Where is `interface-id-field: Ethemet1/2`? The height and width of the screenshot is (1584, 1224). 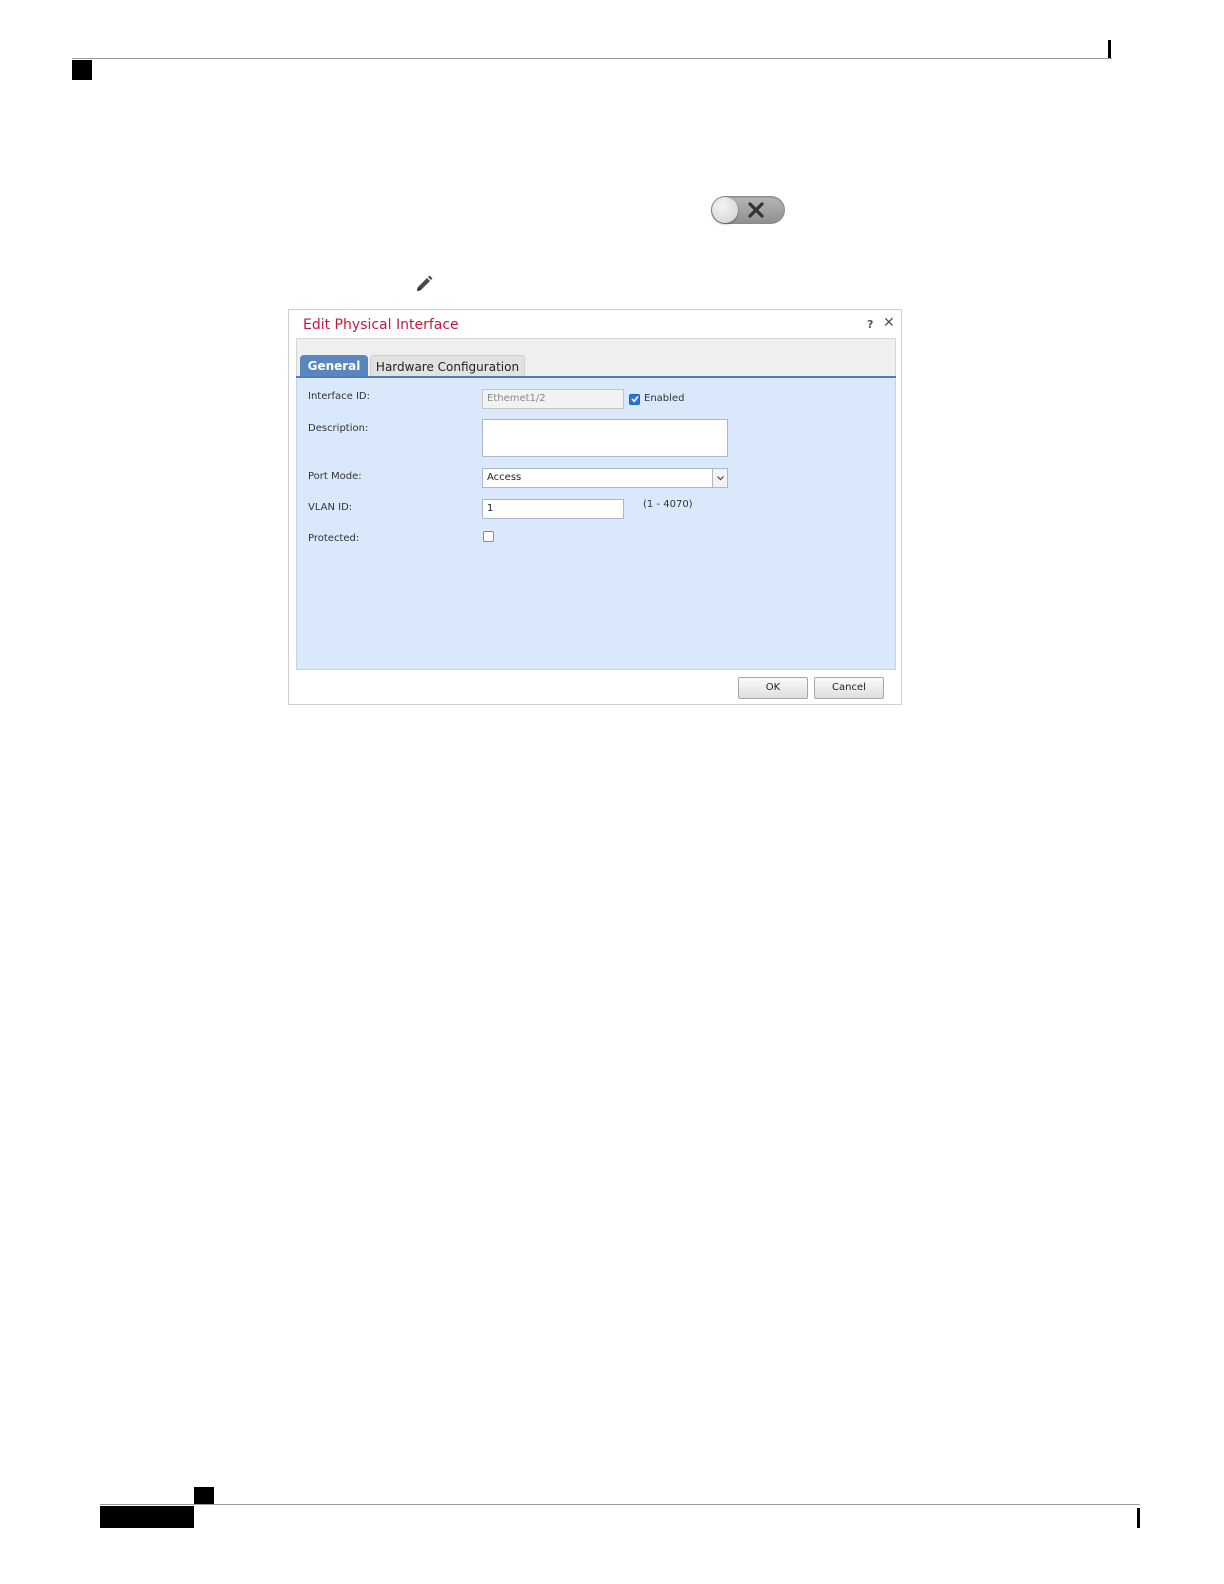
interface-id-field: Ethemet1/2 is located at coordinates (553, 399).